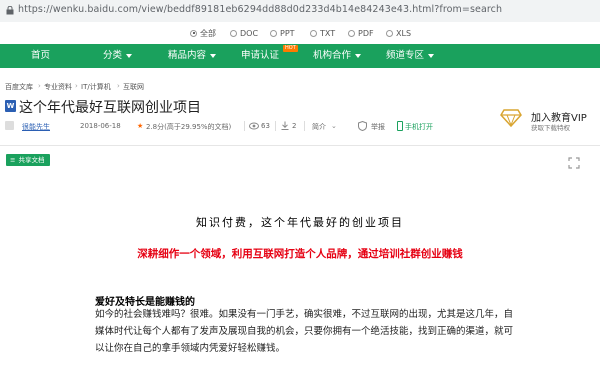 This screenshot has height=372, width=600. I want to click on document-highlight: 深耕细作一个领域，利用互联网打造个人品牌，通过培训社群创业赚钱, so click(300, 254).